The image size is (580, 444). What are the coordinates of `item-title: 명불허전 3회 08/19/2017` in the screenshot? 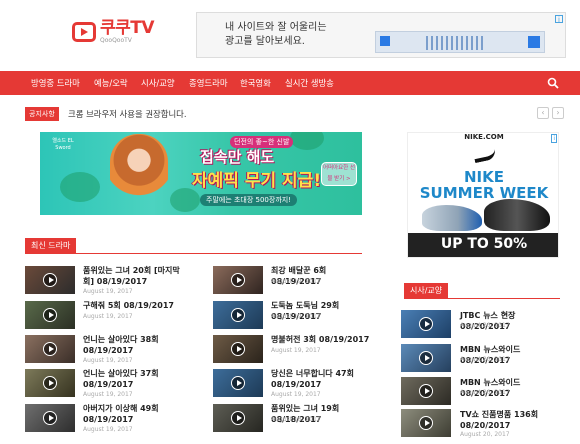 It's located at (321, 339).